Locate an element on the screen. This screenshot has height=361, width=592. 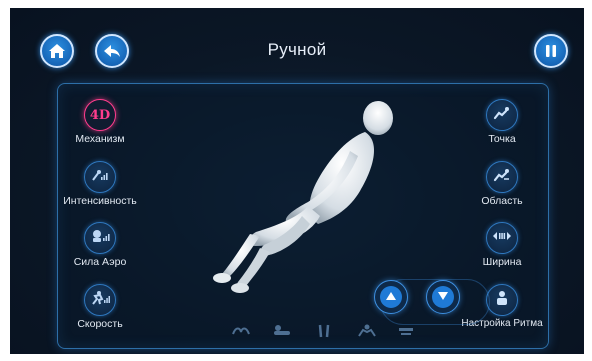
mode-label-mechanism: Механизм is located at coordinates (100, 139).